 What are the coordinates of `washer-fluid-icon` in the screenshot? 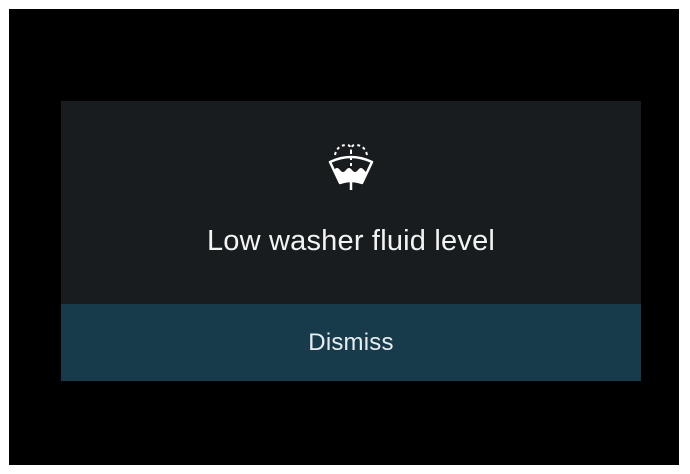 It's located at (351, 165).